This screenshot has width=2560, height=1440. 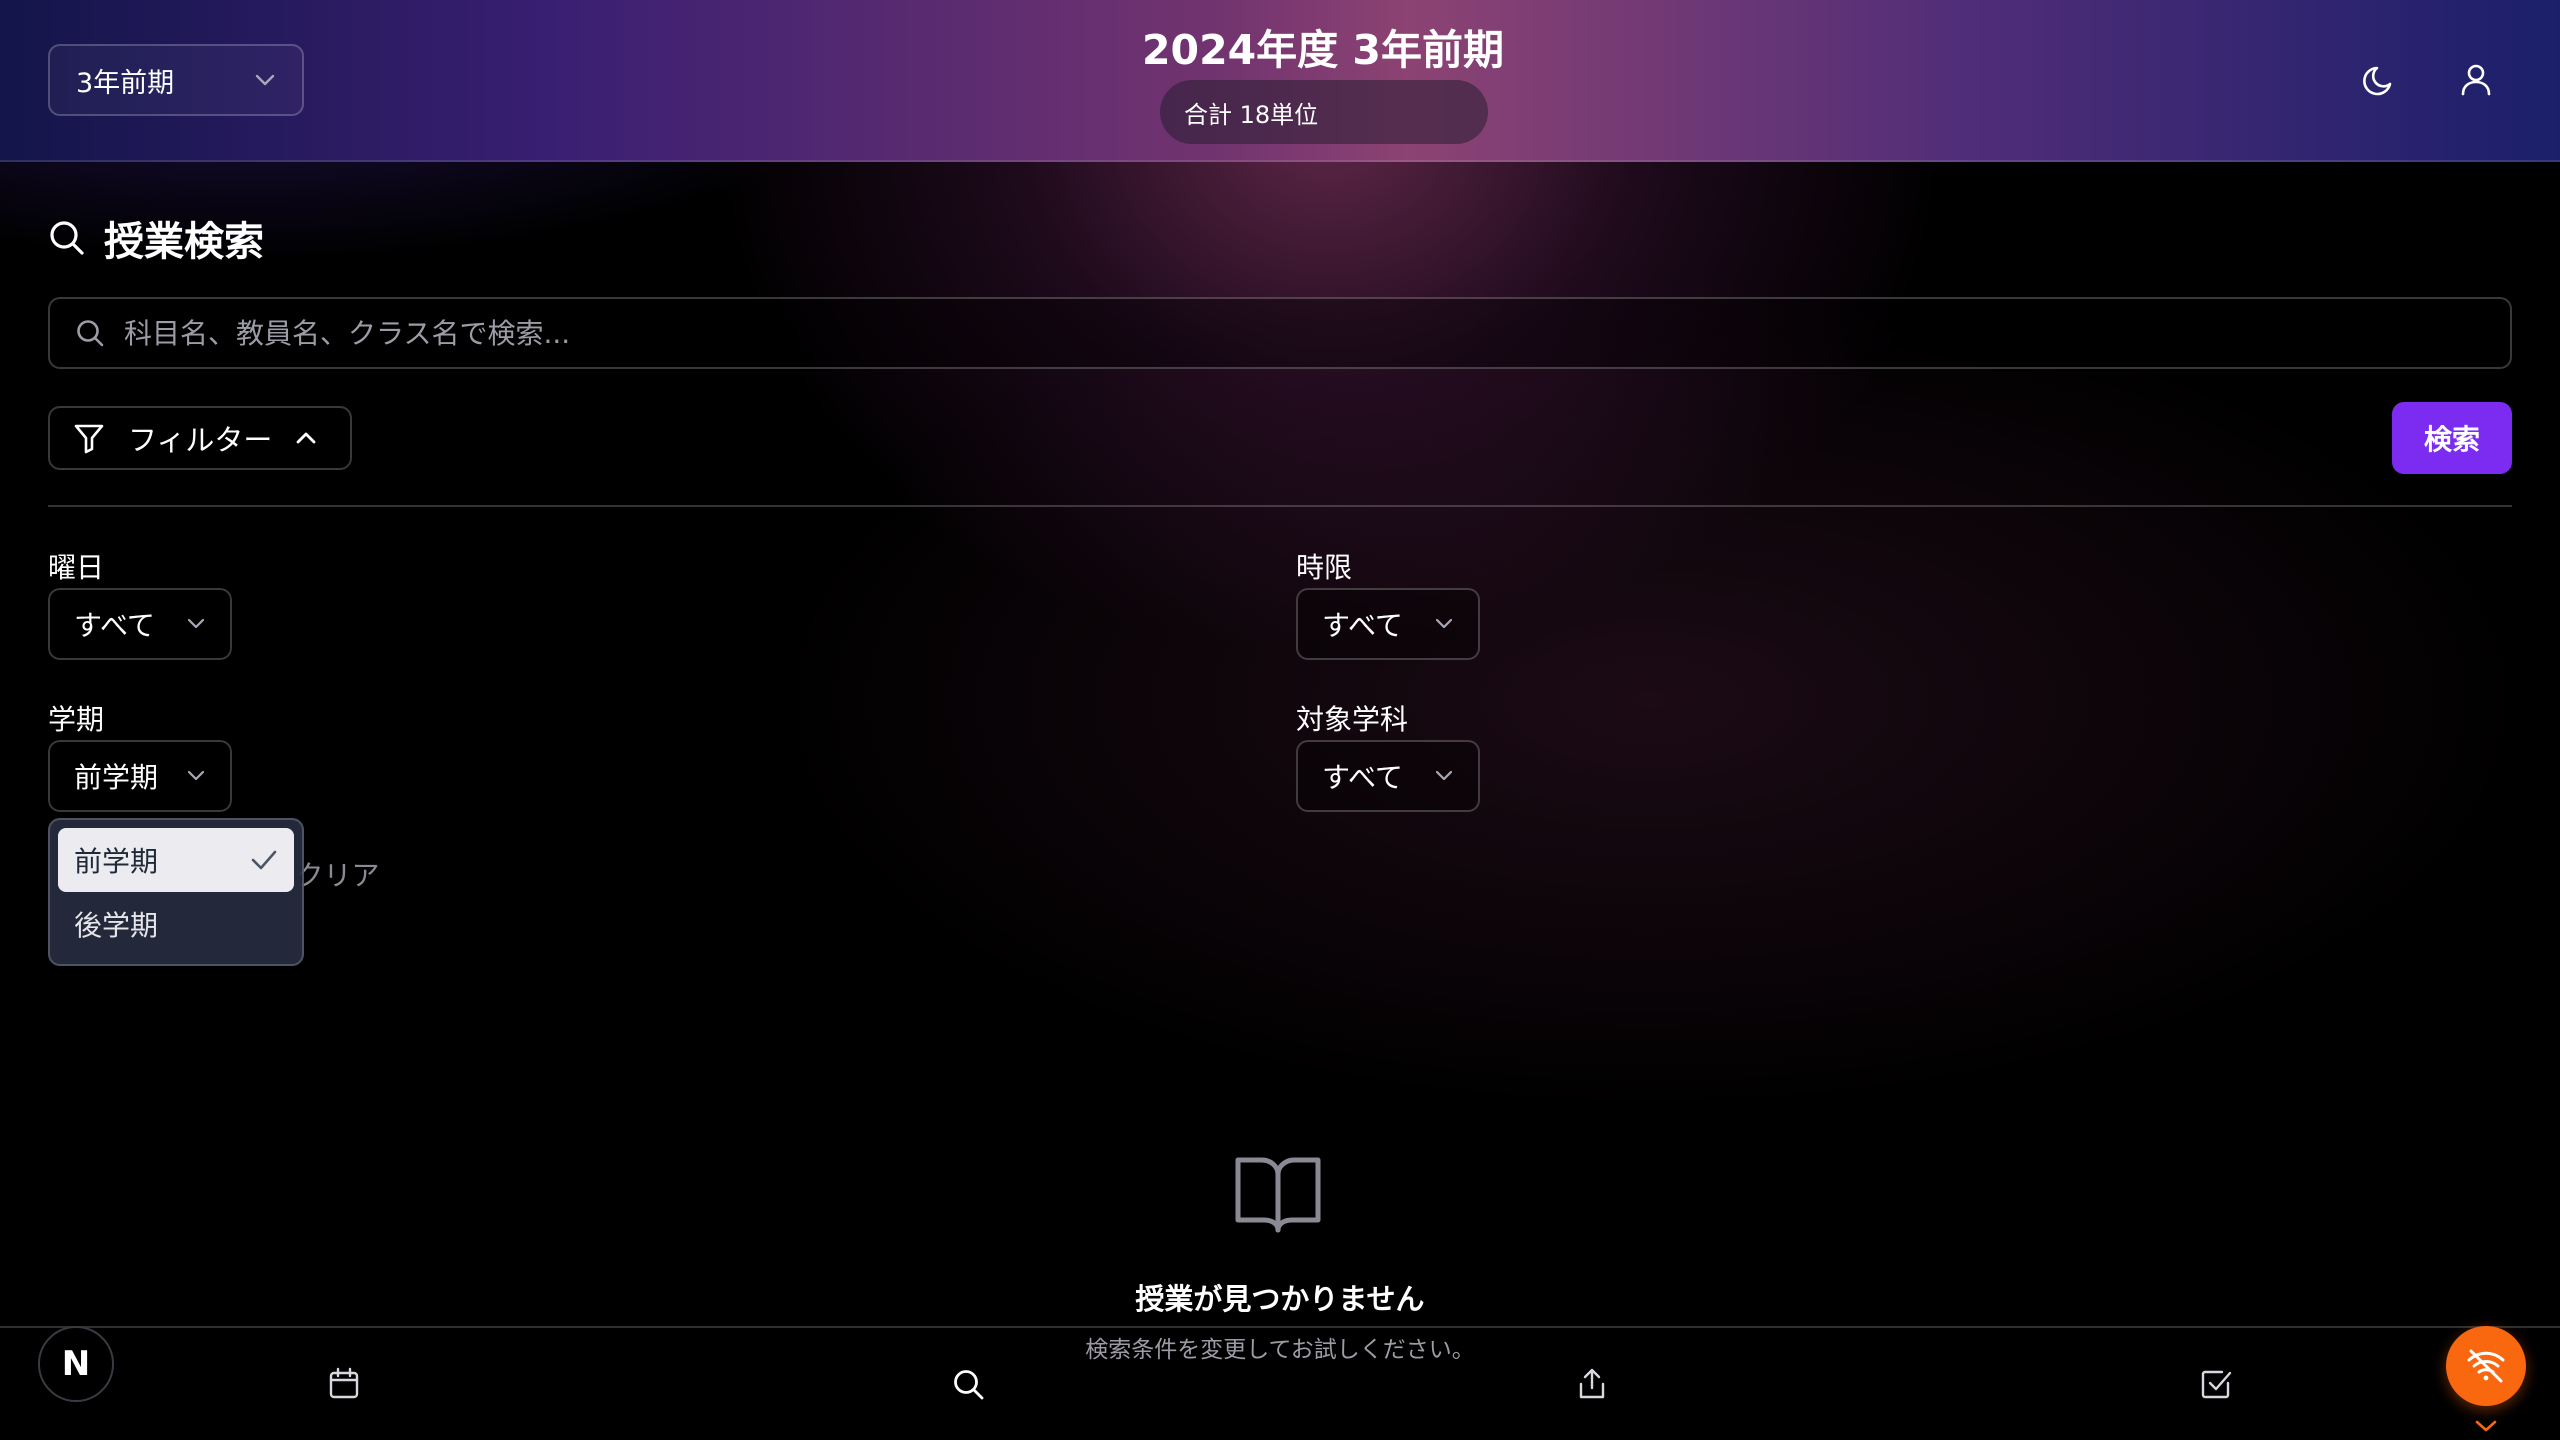 I want to click on semester-option: 前学期, so click(x=176, y=860).